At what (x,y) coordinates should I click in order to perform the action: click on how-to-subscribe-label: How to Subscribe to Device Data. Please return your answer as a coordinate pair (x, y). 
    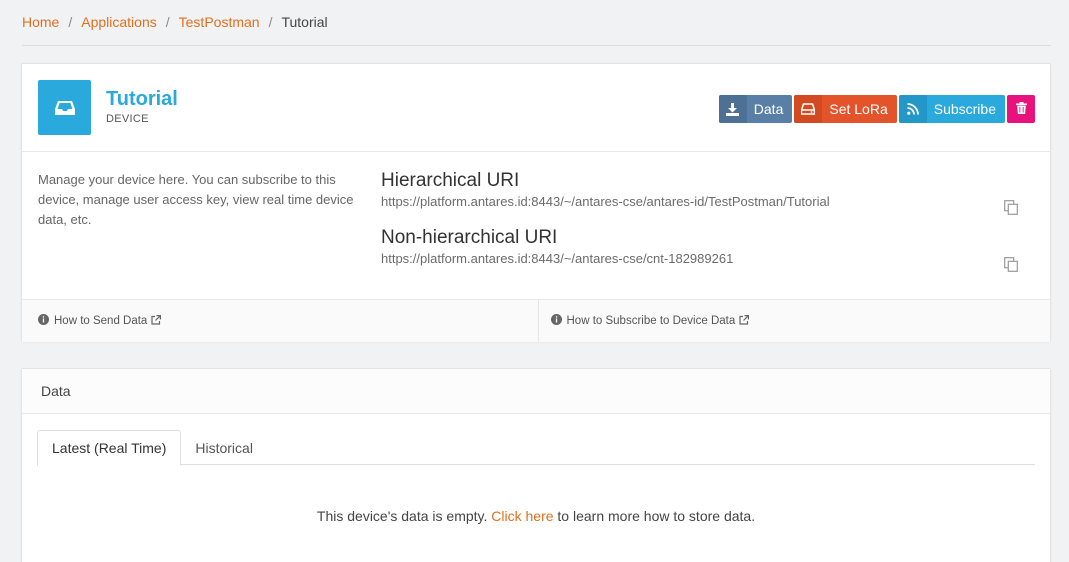
    Looking at the image, I should click on (651, 321).